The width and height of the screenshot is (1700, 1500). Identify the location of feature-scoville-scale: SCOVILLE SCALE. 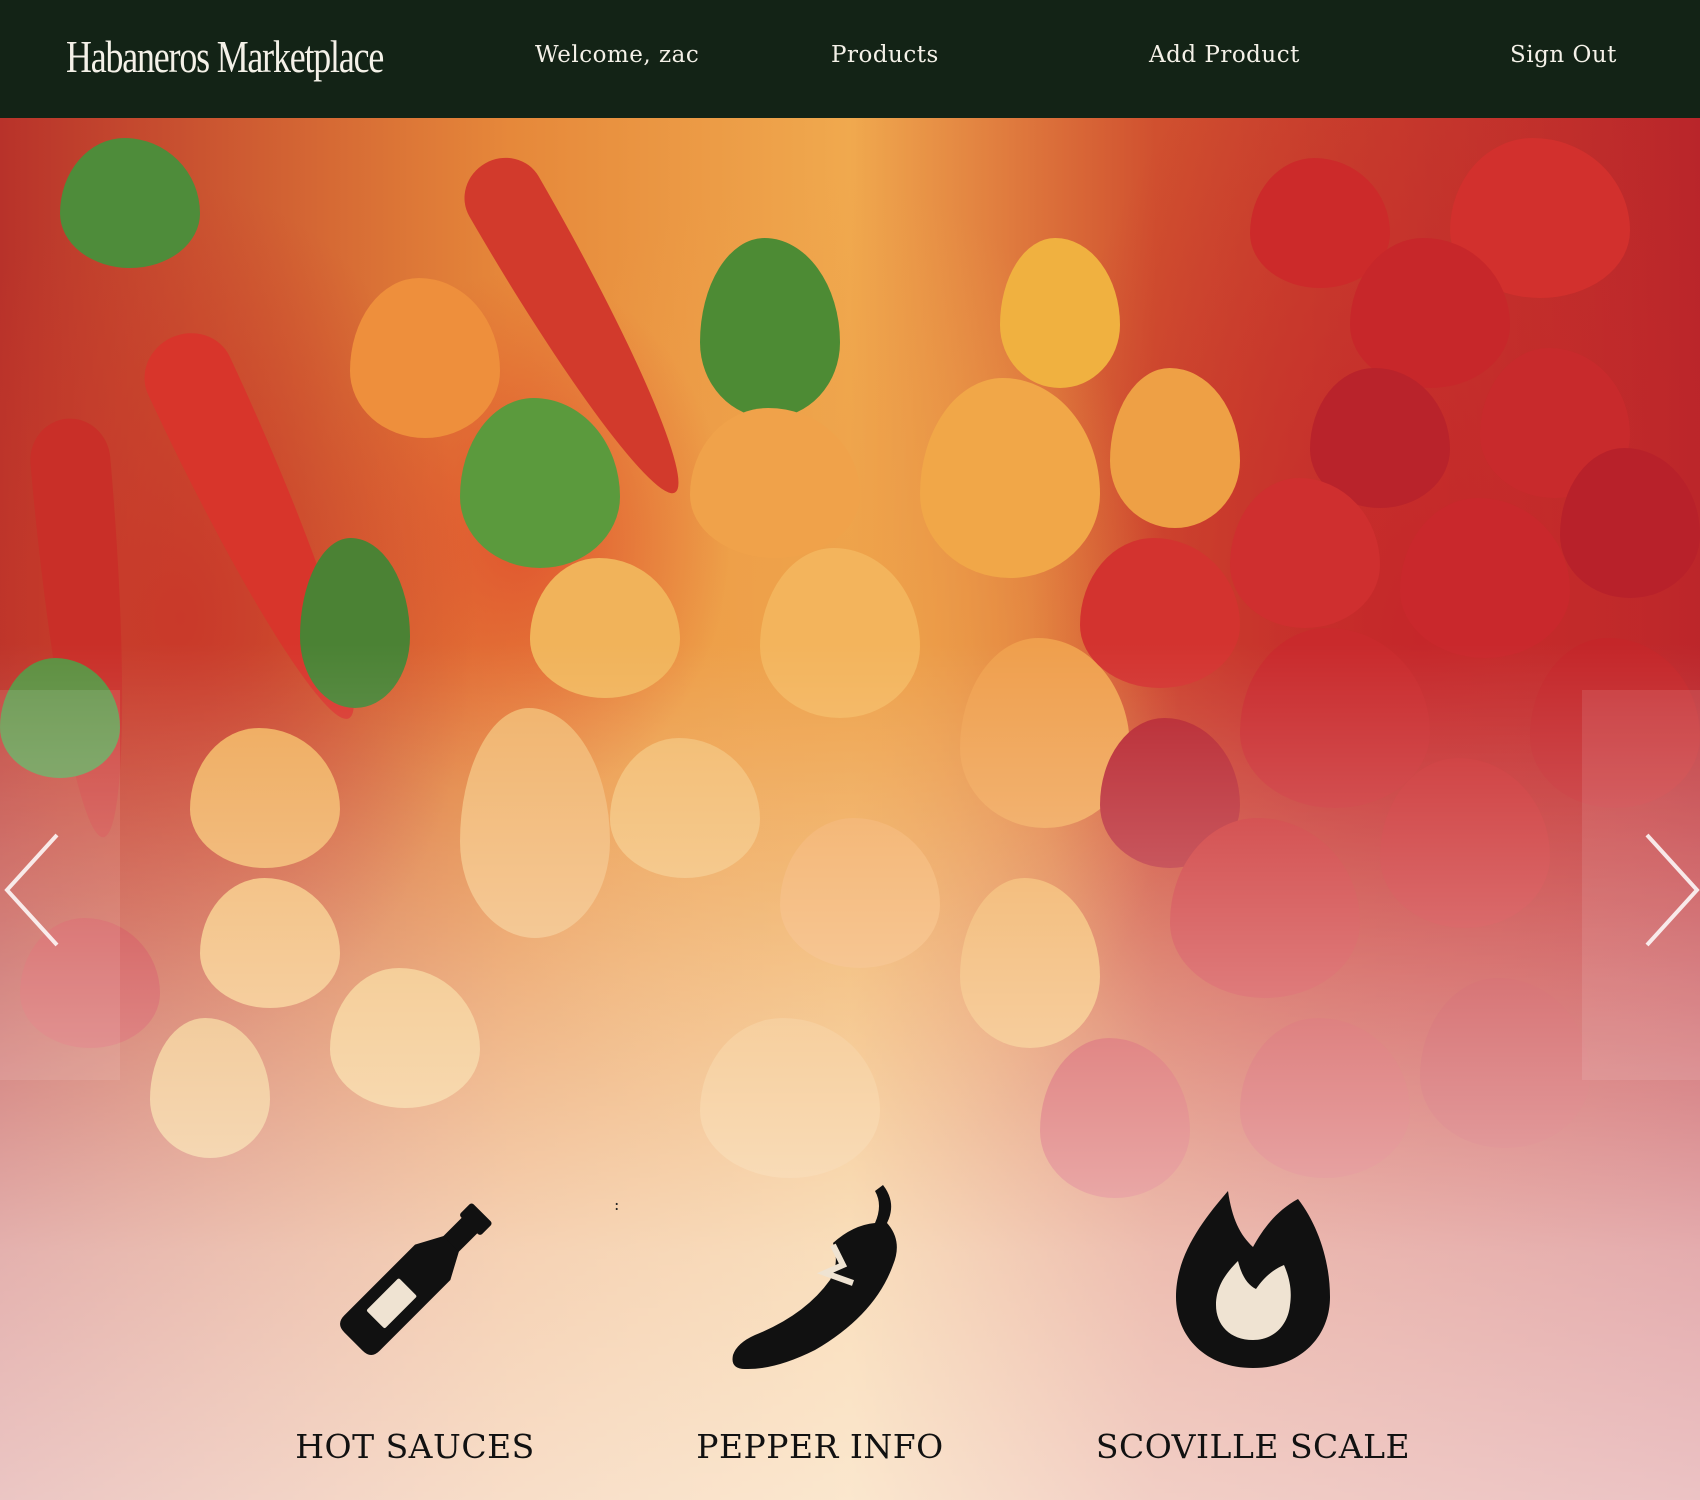
(1253, 1325).